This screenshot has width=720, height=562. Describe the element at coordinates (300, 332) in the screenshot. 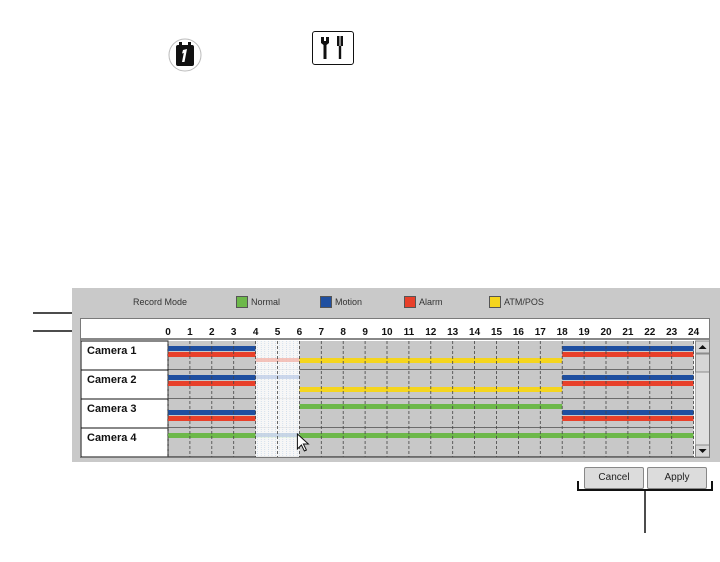

I see `hour-label: 6` at that location.